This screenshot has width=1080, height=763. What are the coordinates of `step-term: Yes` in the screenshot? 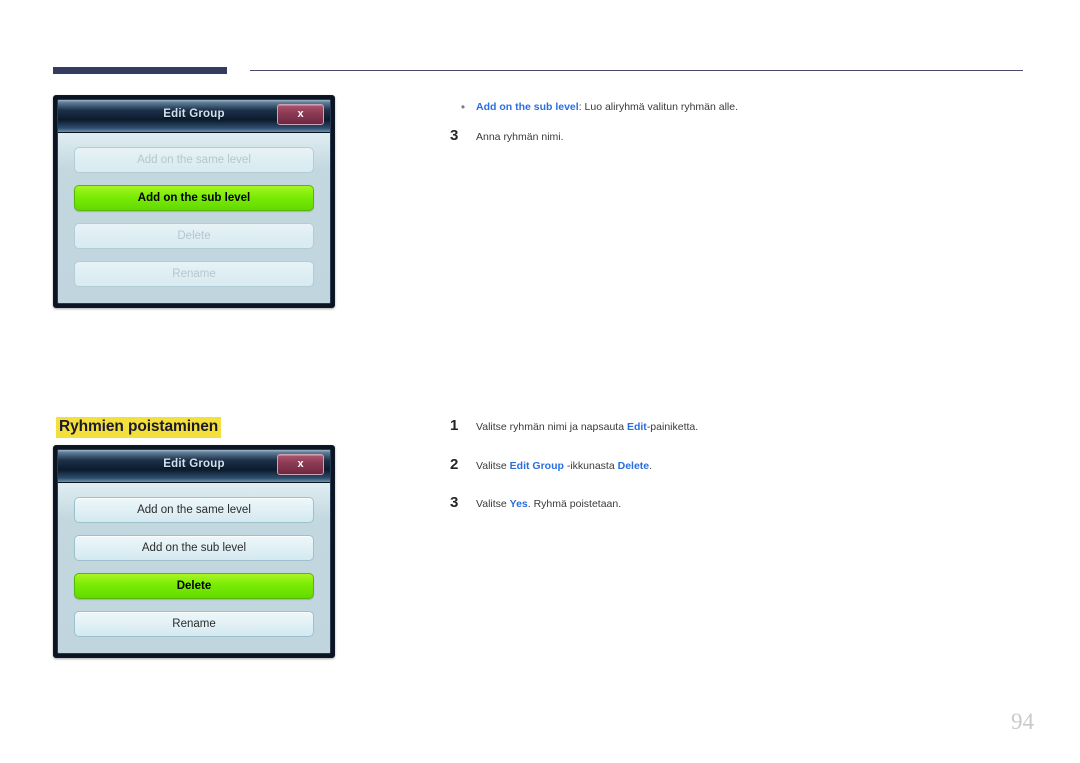 It's located at (518, 504).